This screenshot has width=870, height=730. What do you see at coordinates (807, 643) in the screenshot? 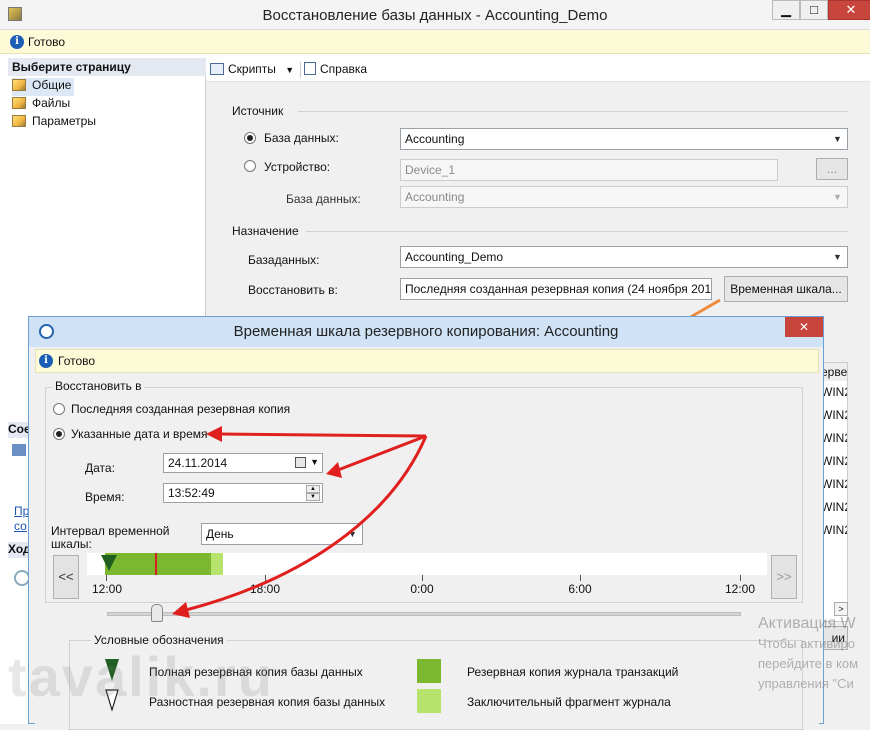
I see `activation-line: Чтобы активиро` at bounding box center [807, 643].